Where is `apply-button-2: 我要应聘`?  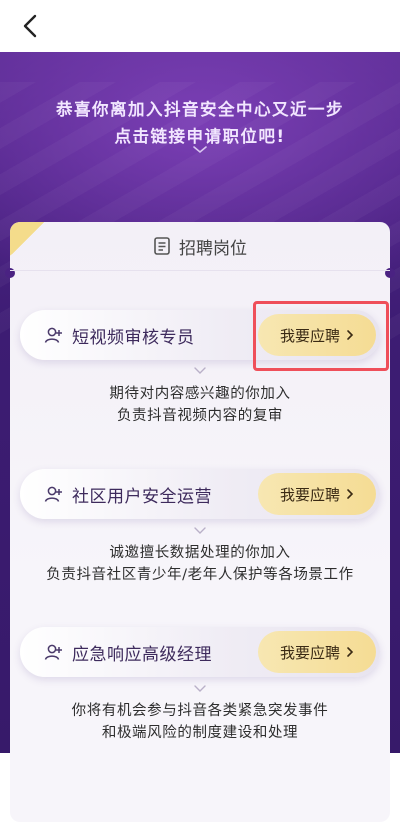
apply-button-2: 我要应聘 is located at coordinates (317, 494).